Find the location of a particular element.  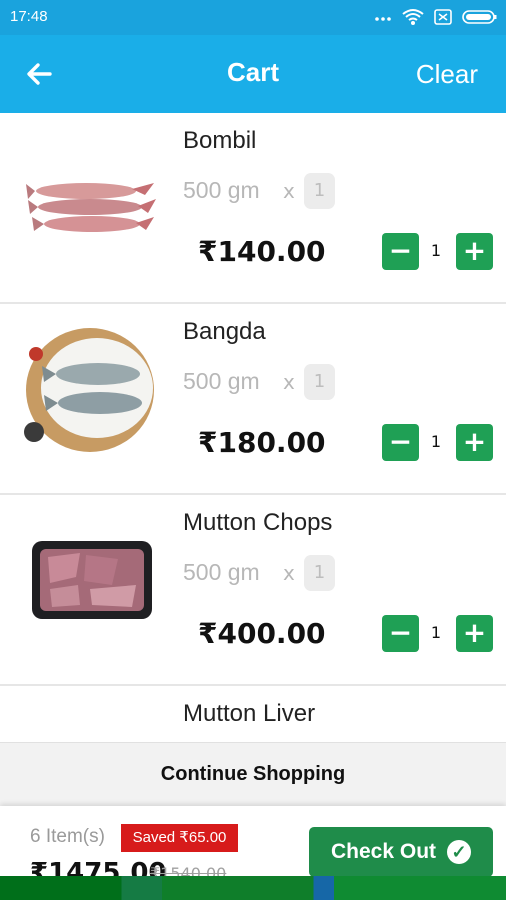

status-time: 17:48 is located at coordinates (29, 16).